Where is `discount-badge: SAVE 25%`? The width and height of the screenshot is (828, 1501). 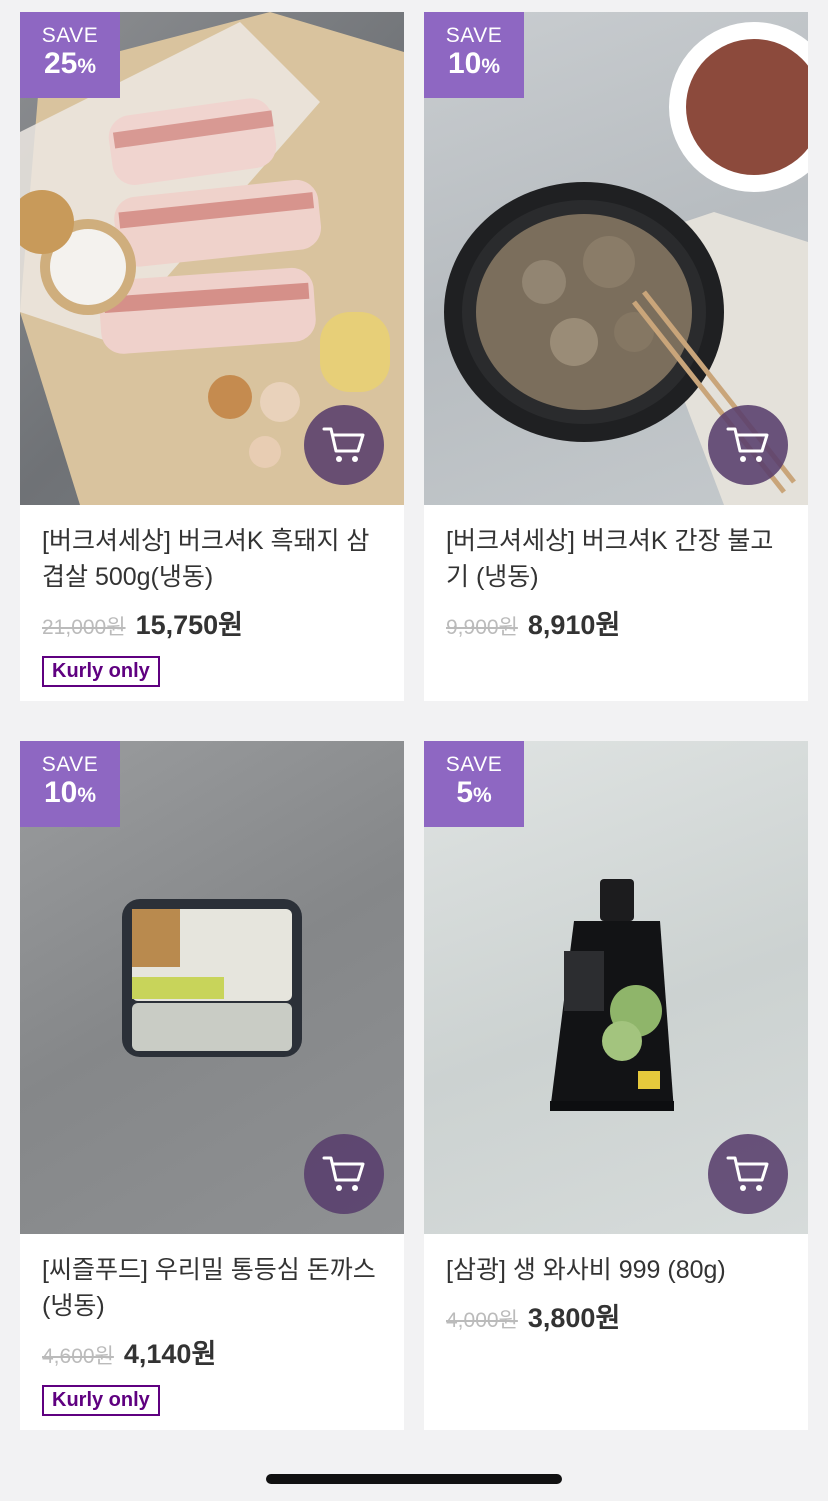
discount-badge: SAVE 25% is located at coordinates (70, 55).